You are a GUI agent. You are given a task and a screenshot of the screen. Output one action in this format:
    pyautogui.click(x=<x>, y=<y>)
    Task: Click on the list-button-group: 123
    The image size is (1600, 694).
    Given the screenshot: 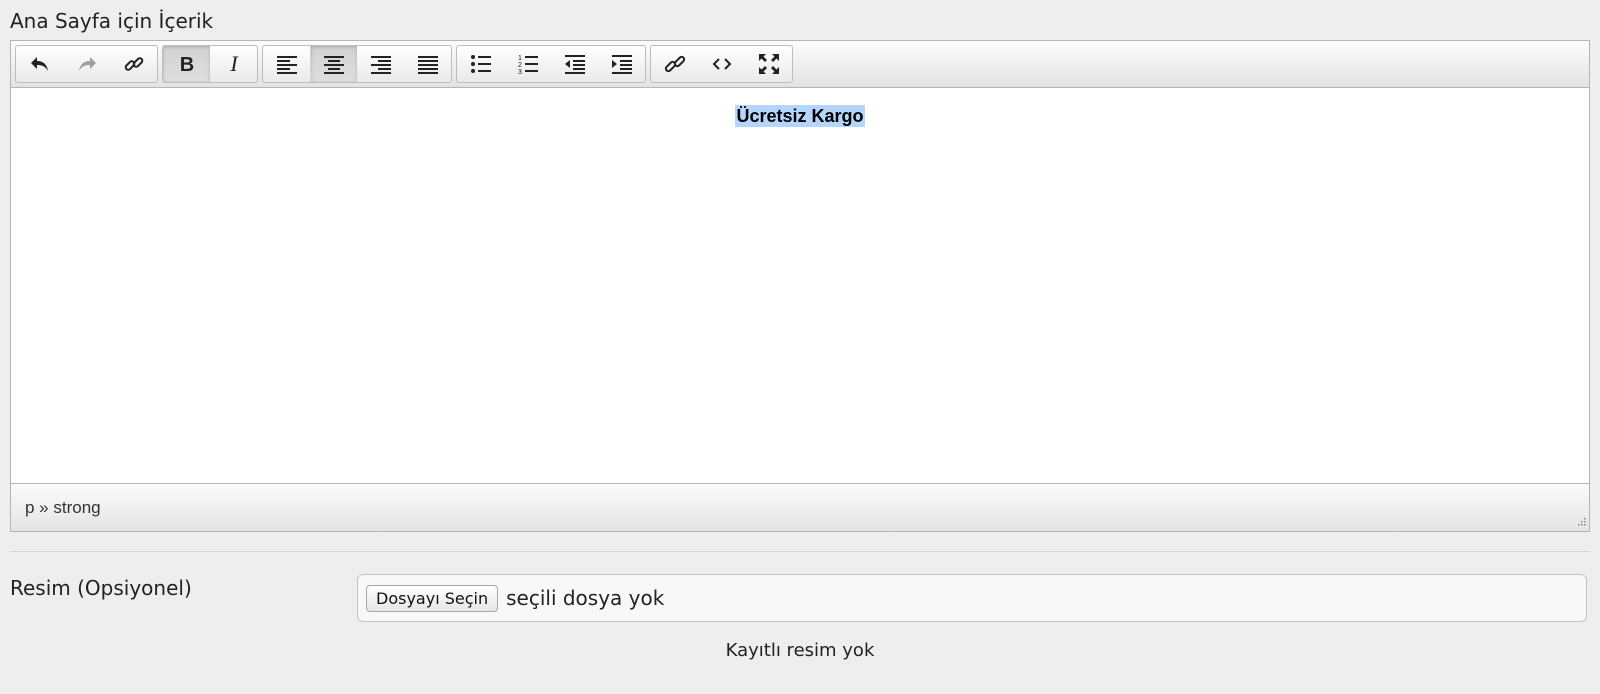 What is the action you would take?
    pyautogui.click(x=551, y=64)
    